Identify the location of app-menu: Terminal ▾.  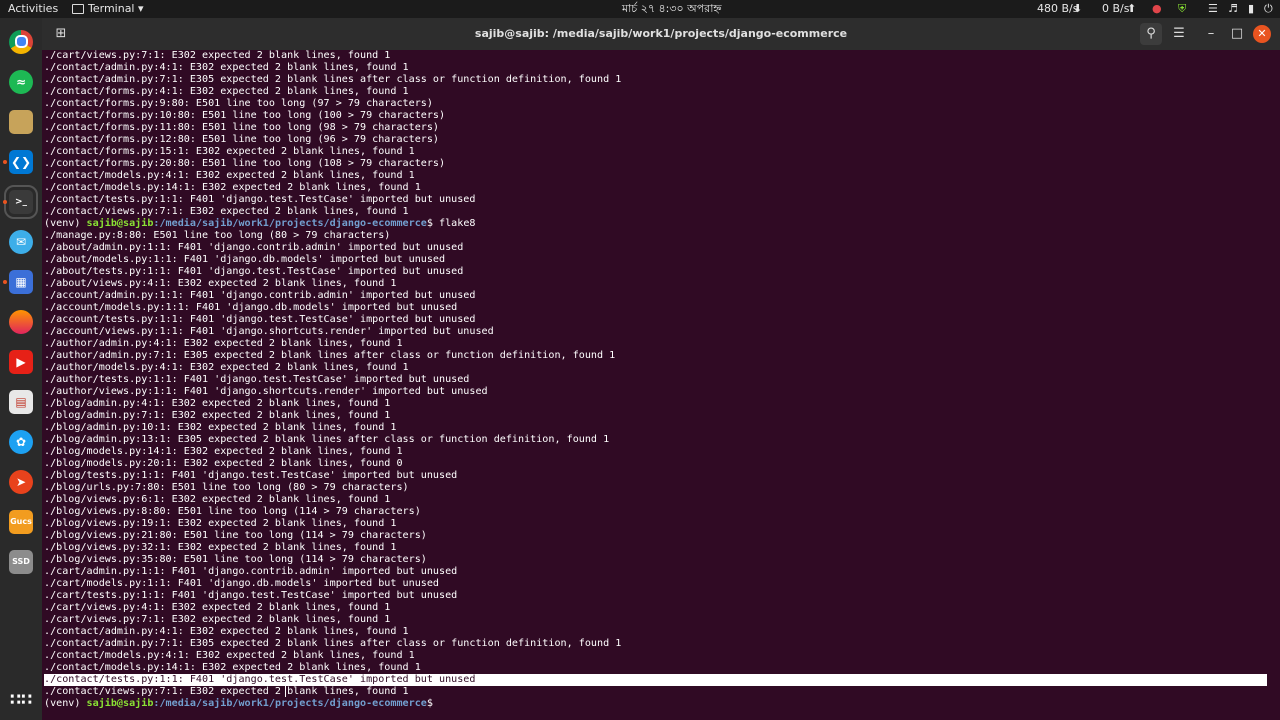
(108, 9).